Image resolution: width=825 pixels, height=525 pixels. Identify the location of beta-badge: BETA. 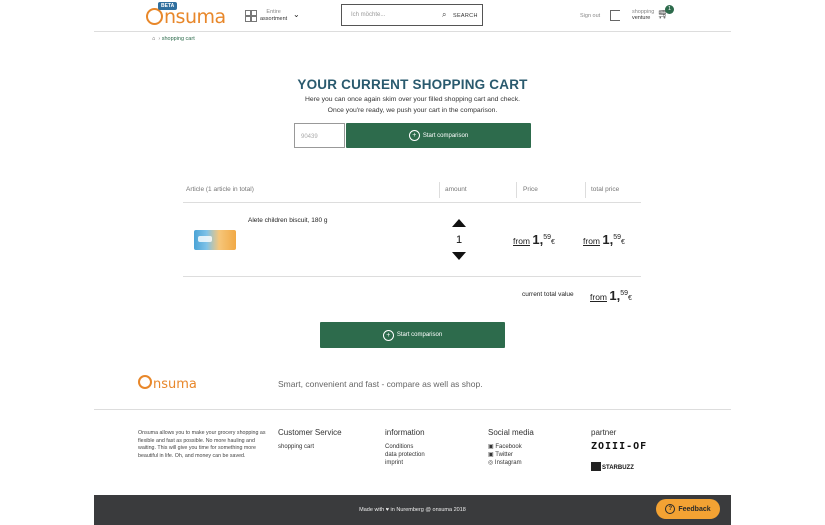
(168, 6).